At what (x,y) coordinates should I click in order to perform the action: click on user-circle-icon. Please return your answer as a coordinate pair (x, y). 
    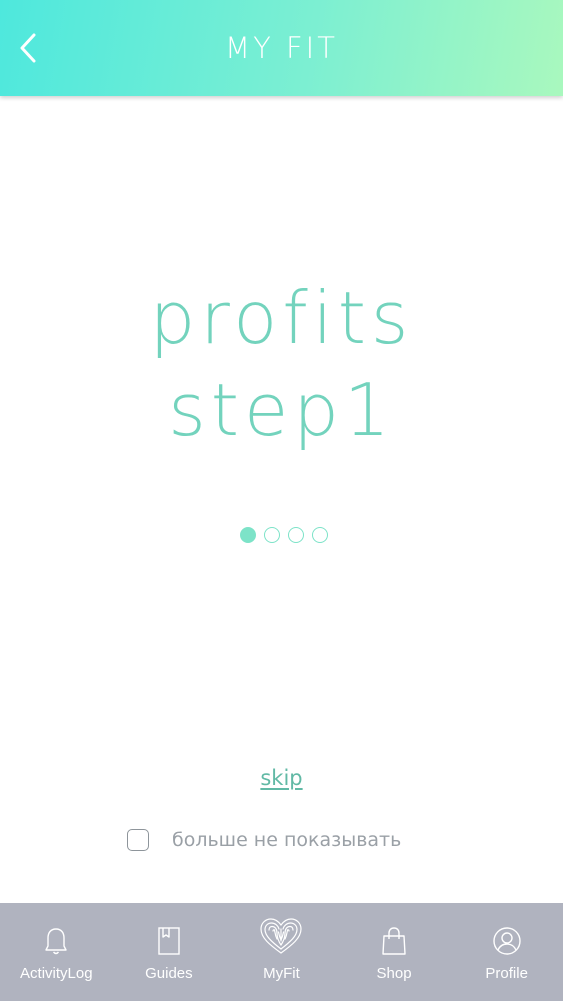
    Looking at the image, I should click on (506, 941).